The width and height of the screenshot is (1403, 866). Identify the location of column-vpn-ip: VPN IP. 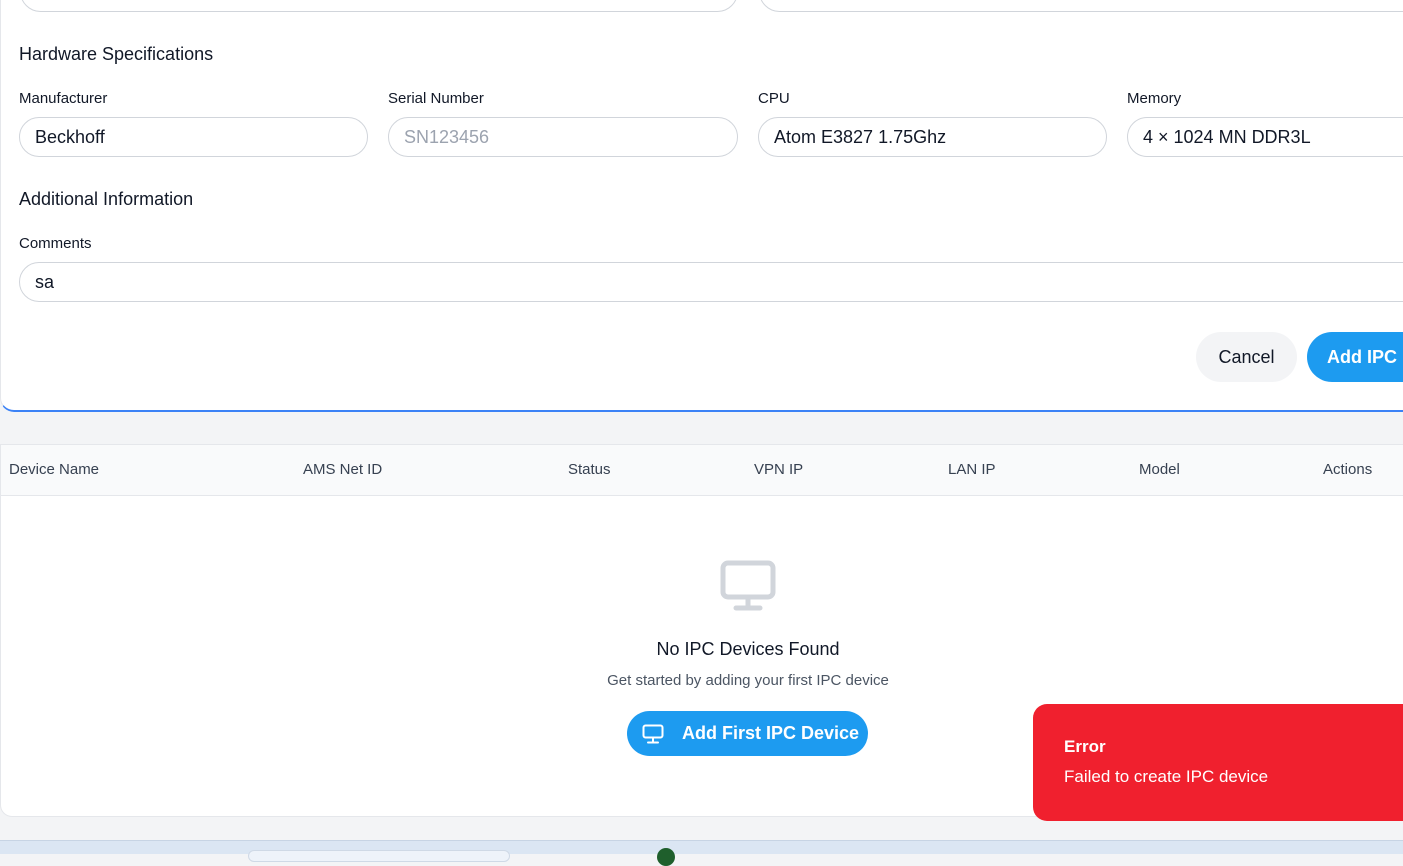
(778, 469).